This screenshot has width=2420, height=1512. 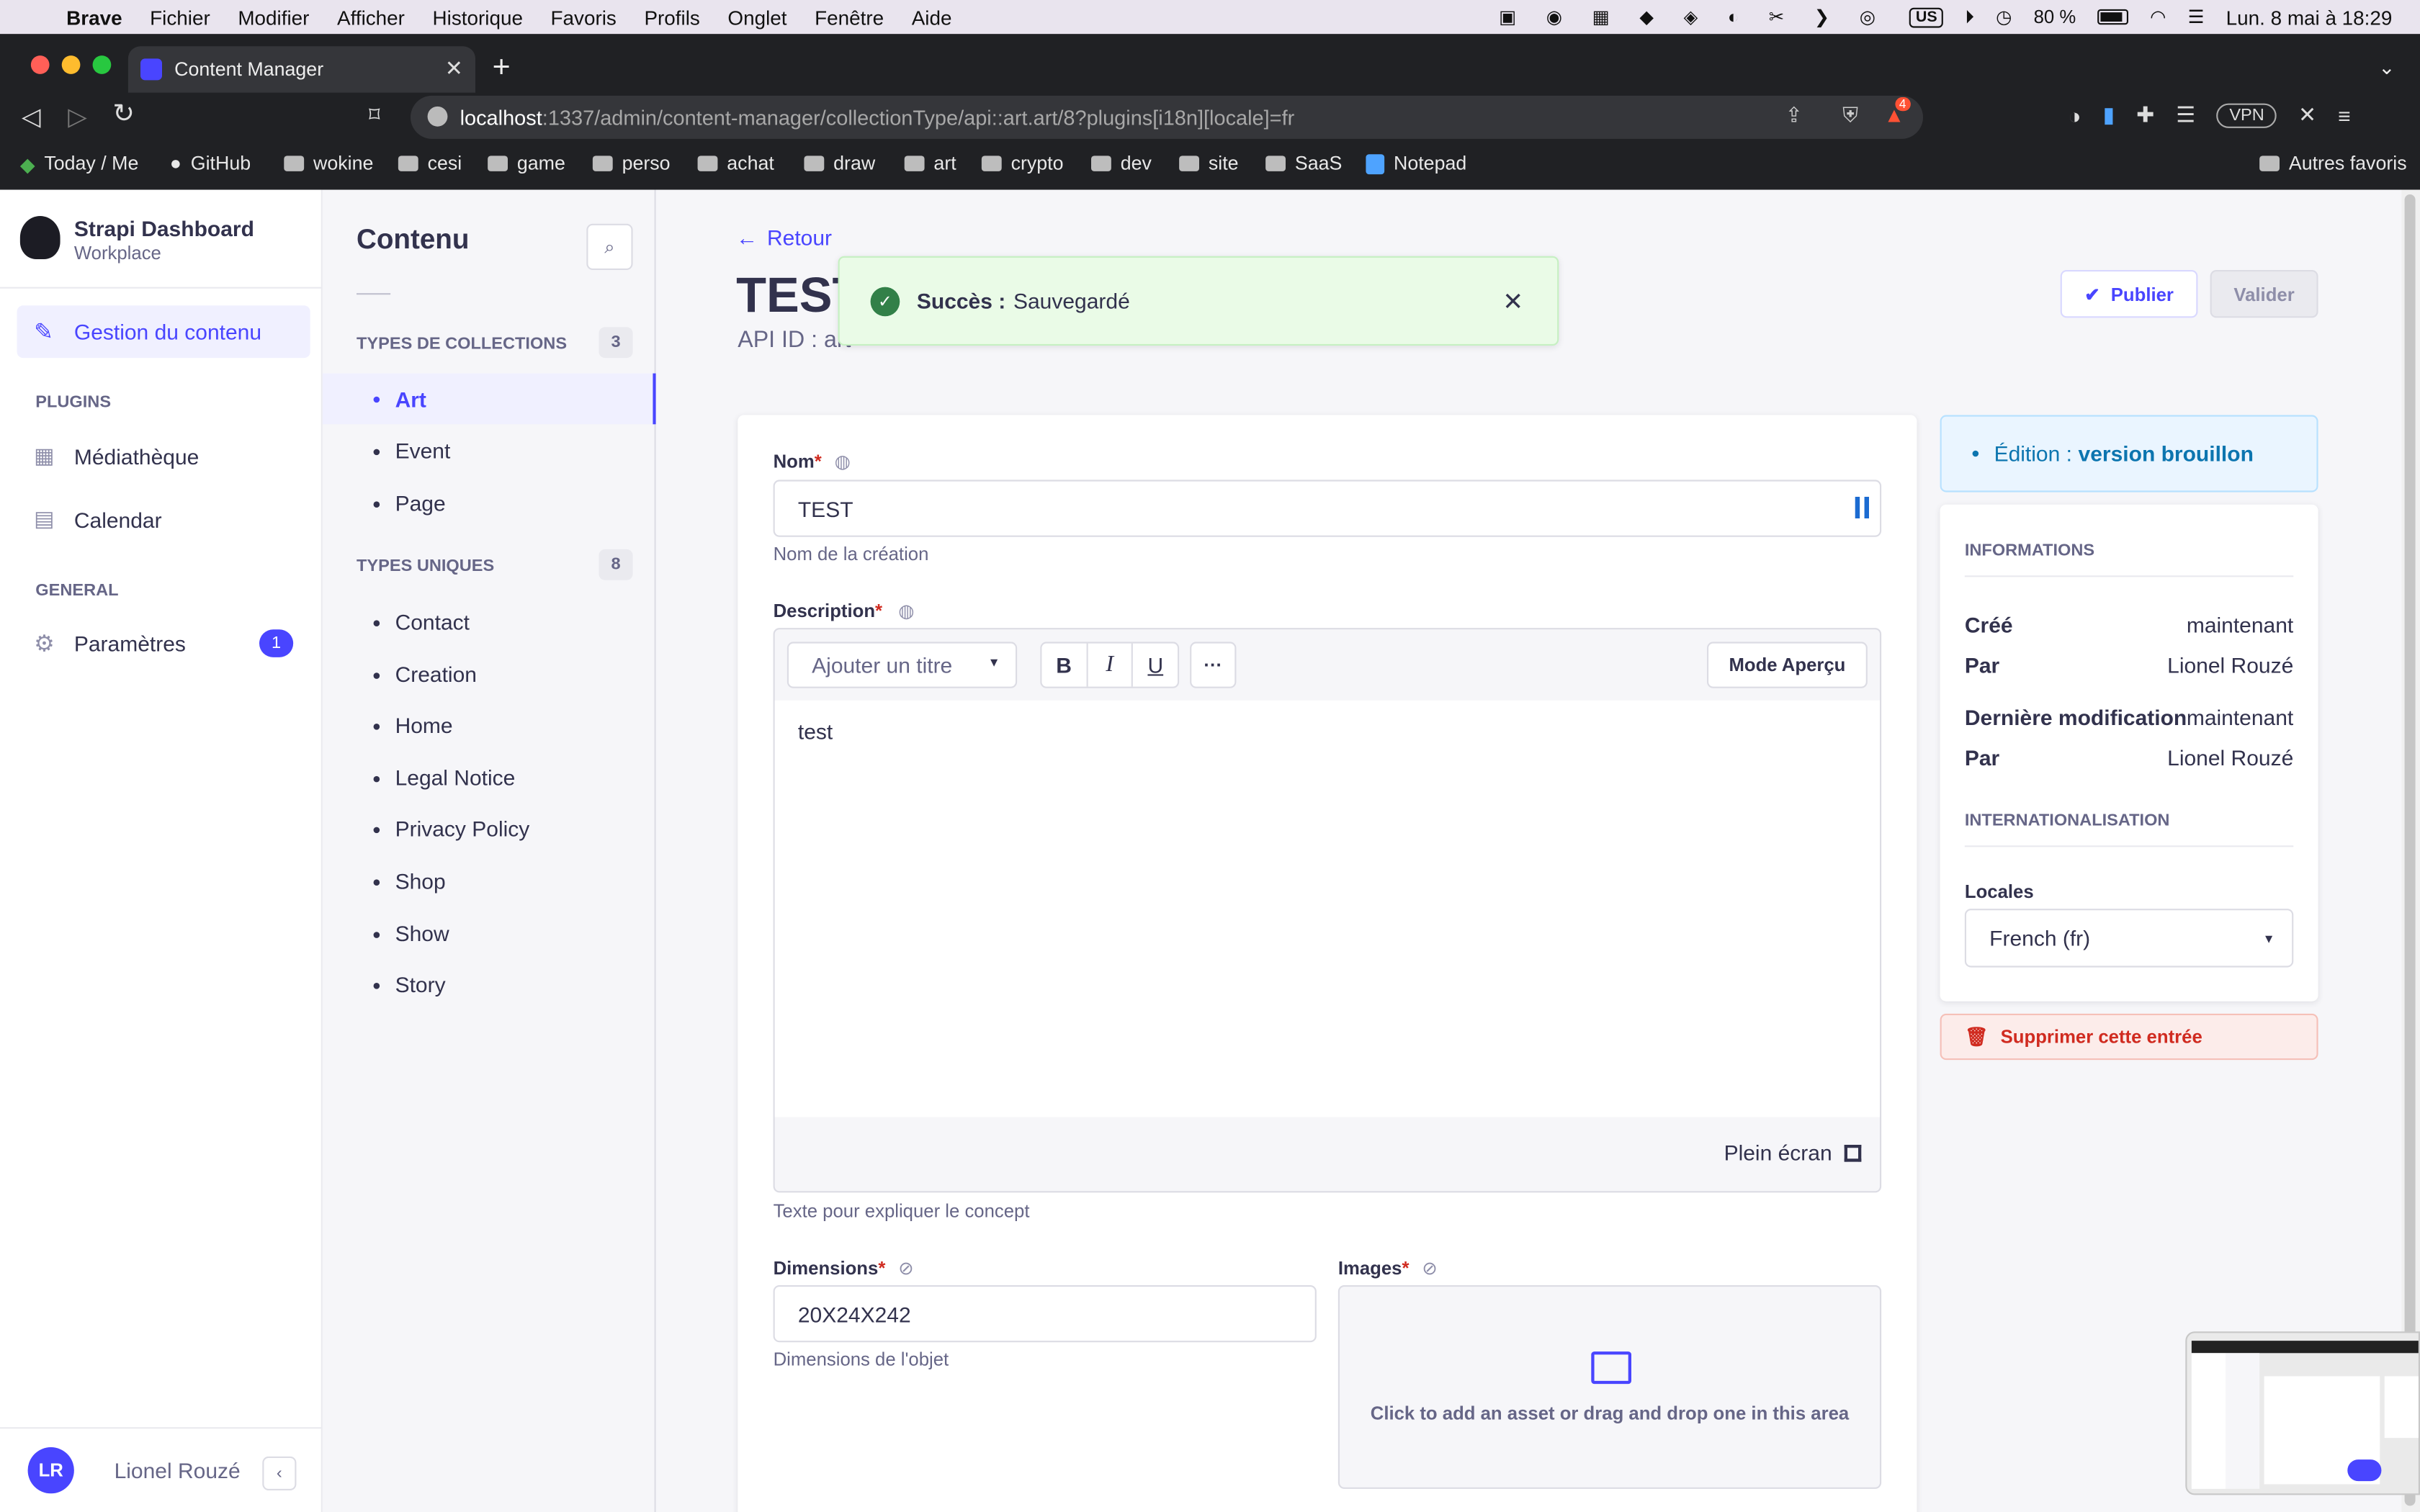 What do you see at coordinates (164, 643) in the screenshot?
I see `nav-settings: ⚙ Paramètres 1` at bounding box center [164, 643].